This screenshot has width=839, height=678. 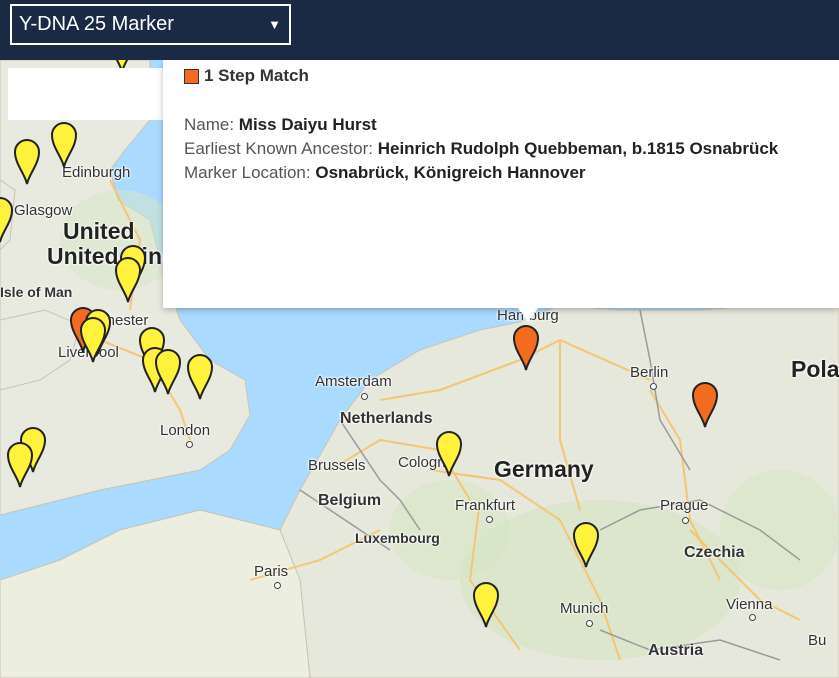 What do you see at coordinates (397, 538) in the screenshot?
I see `map-label-luxembourg: Luxembourg` at bounding box center [397, 538].